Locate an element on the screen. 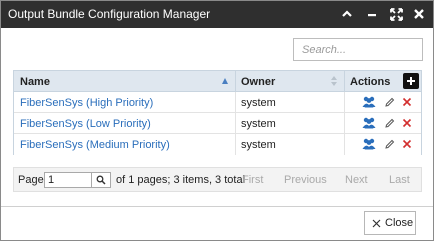 This screenshot has width=434, height=241. grid-header: Name Owner Actions is located at coordinates (217, 81).